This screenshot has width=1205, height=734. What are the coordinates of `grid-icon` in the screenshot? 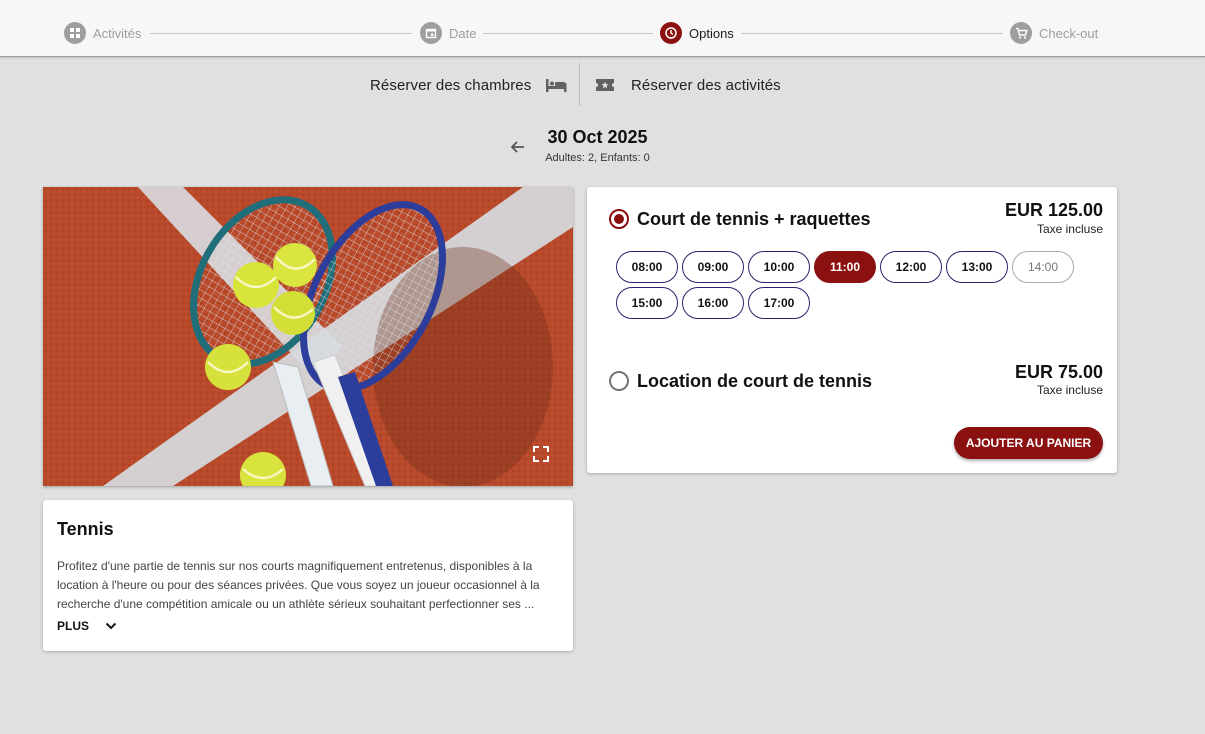 It's located at (75, 33).